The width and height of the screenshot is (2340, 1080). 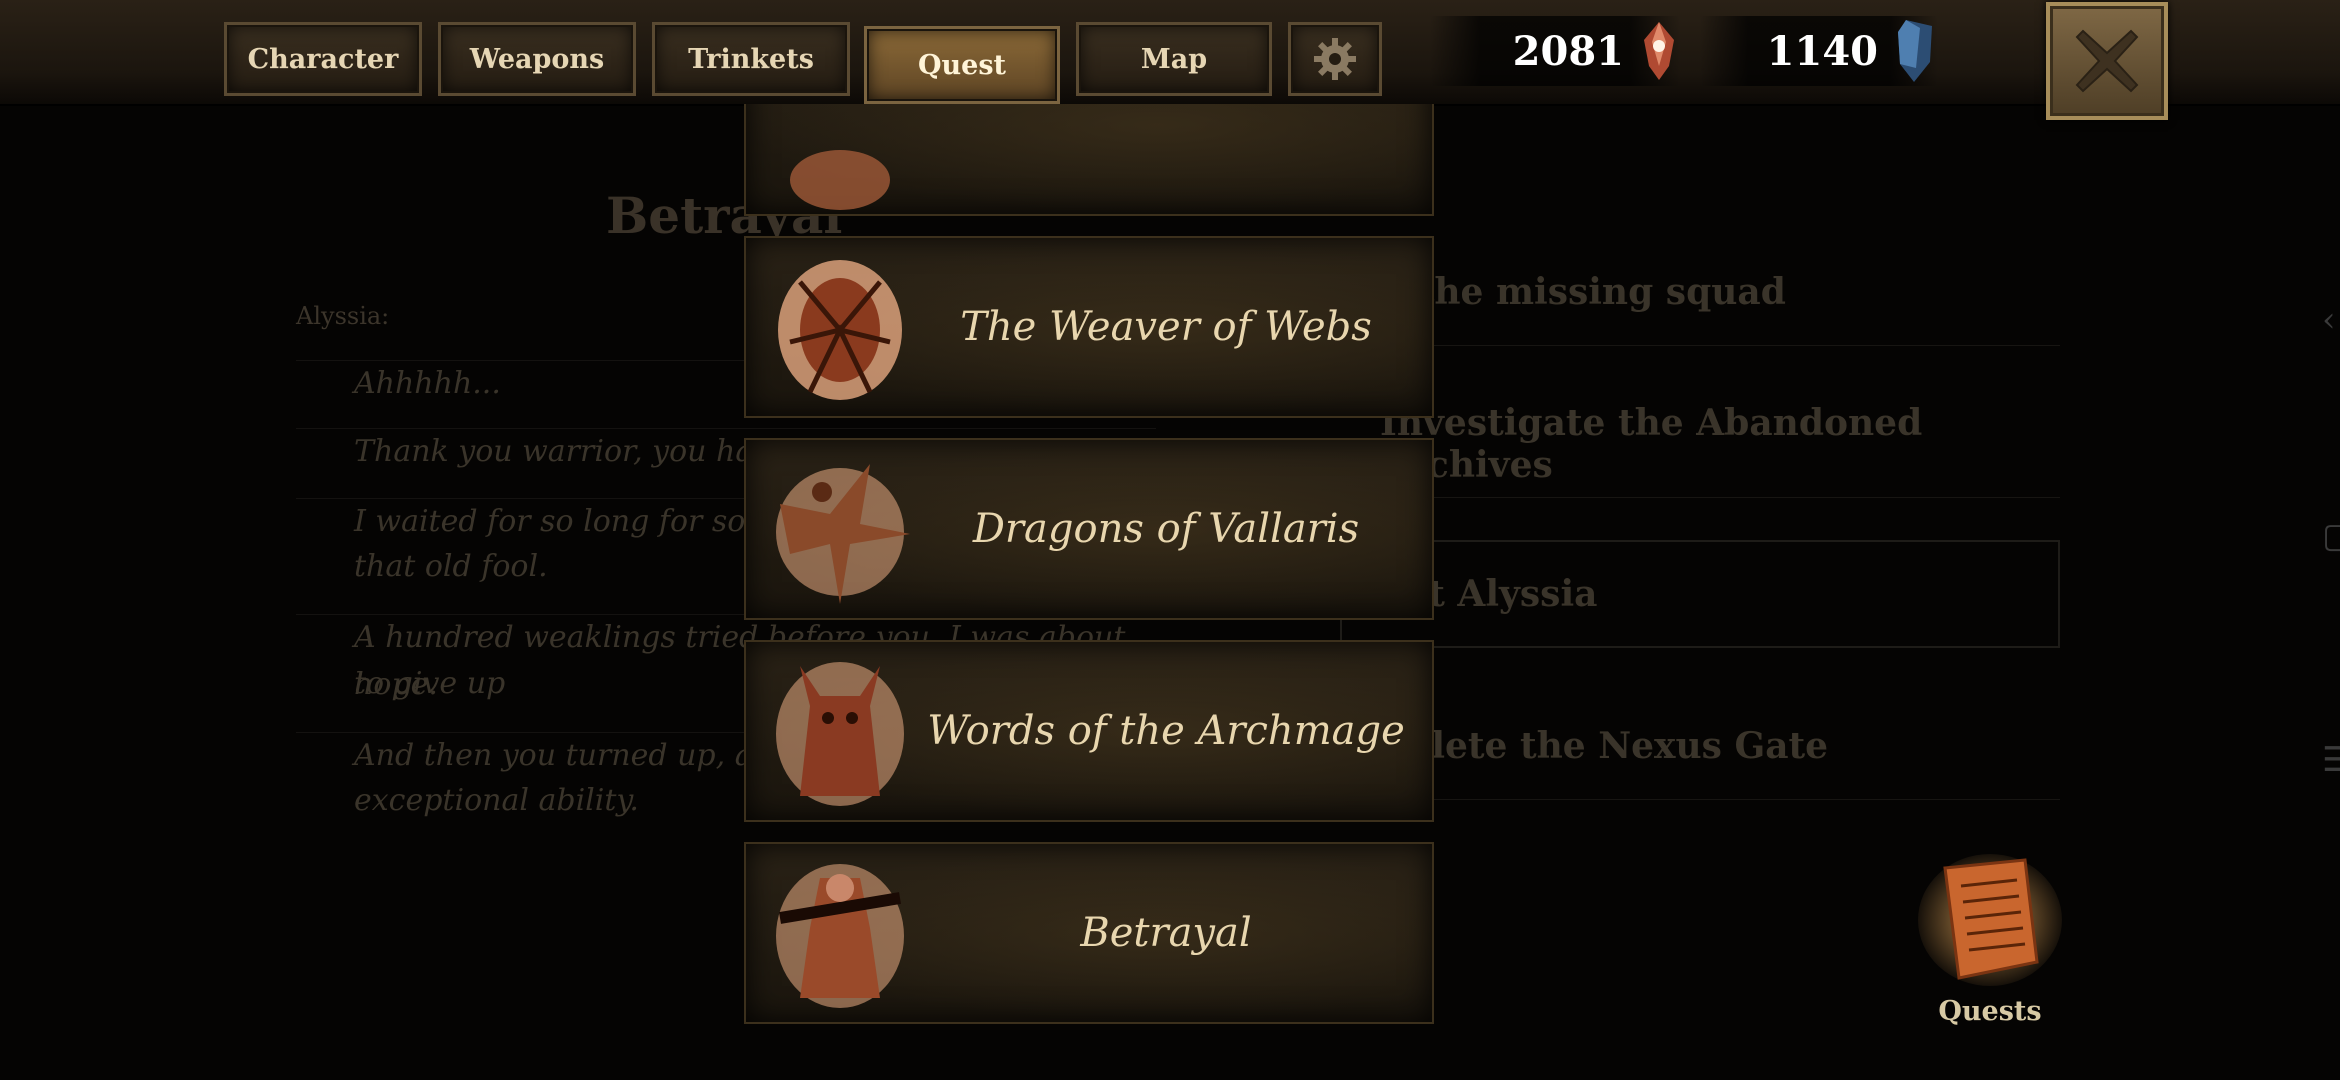 I want to click on quest-name: The Weaver of Webs, so click(x=1166, y=327).